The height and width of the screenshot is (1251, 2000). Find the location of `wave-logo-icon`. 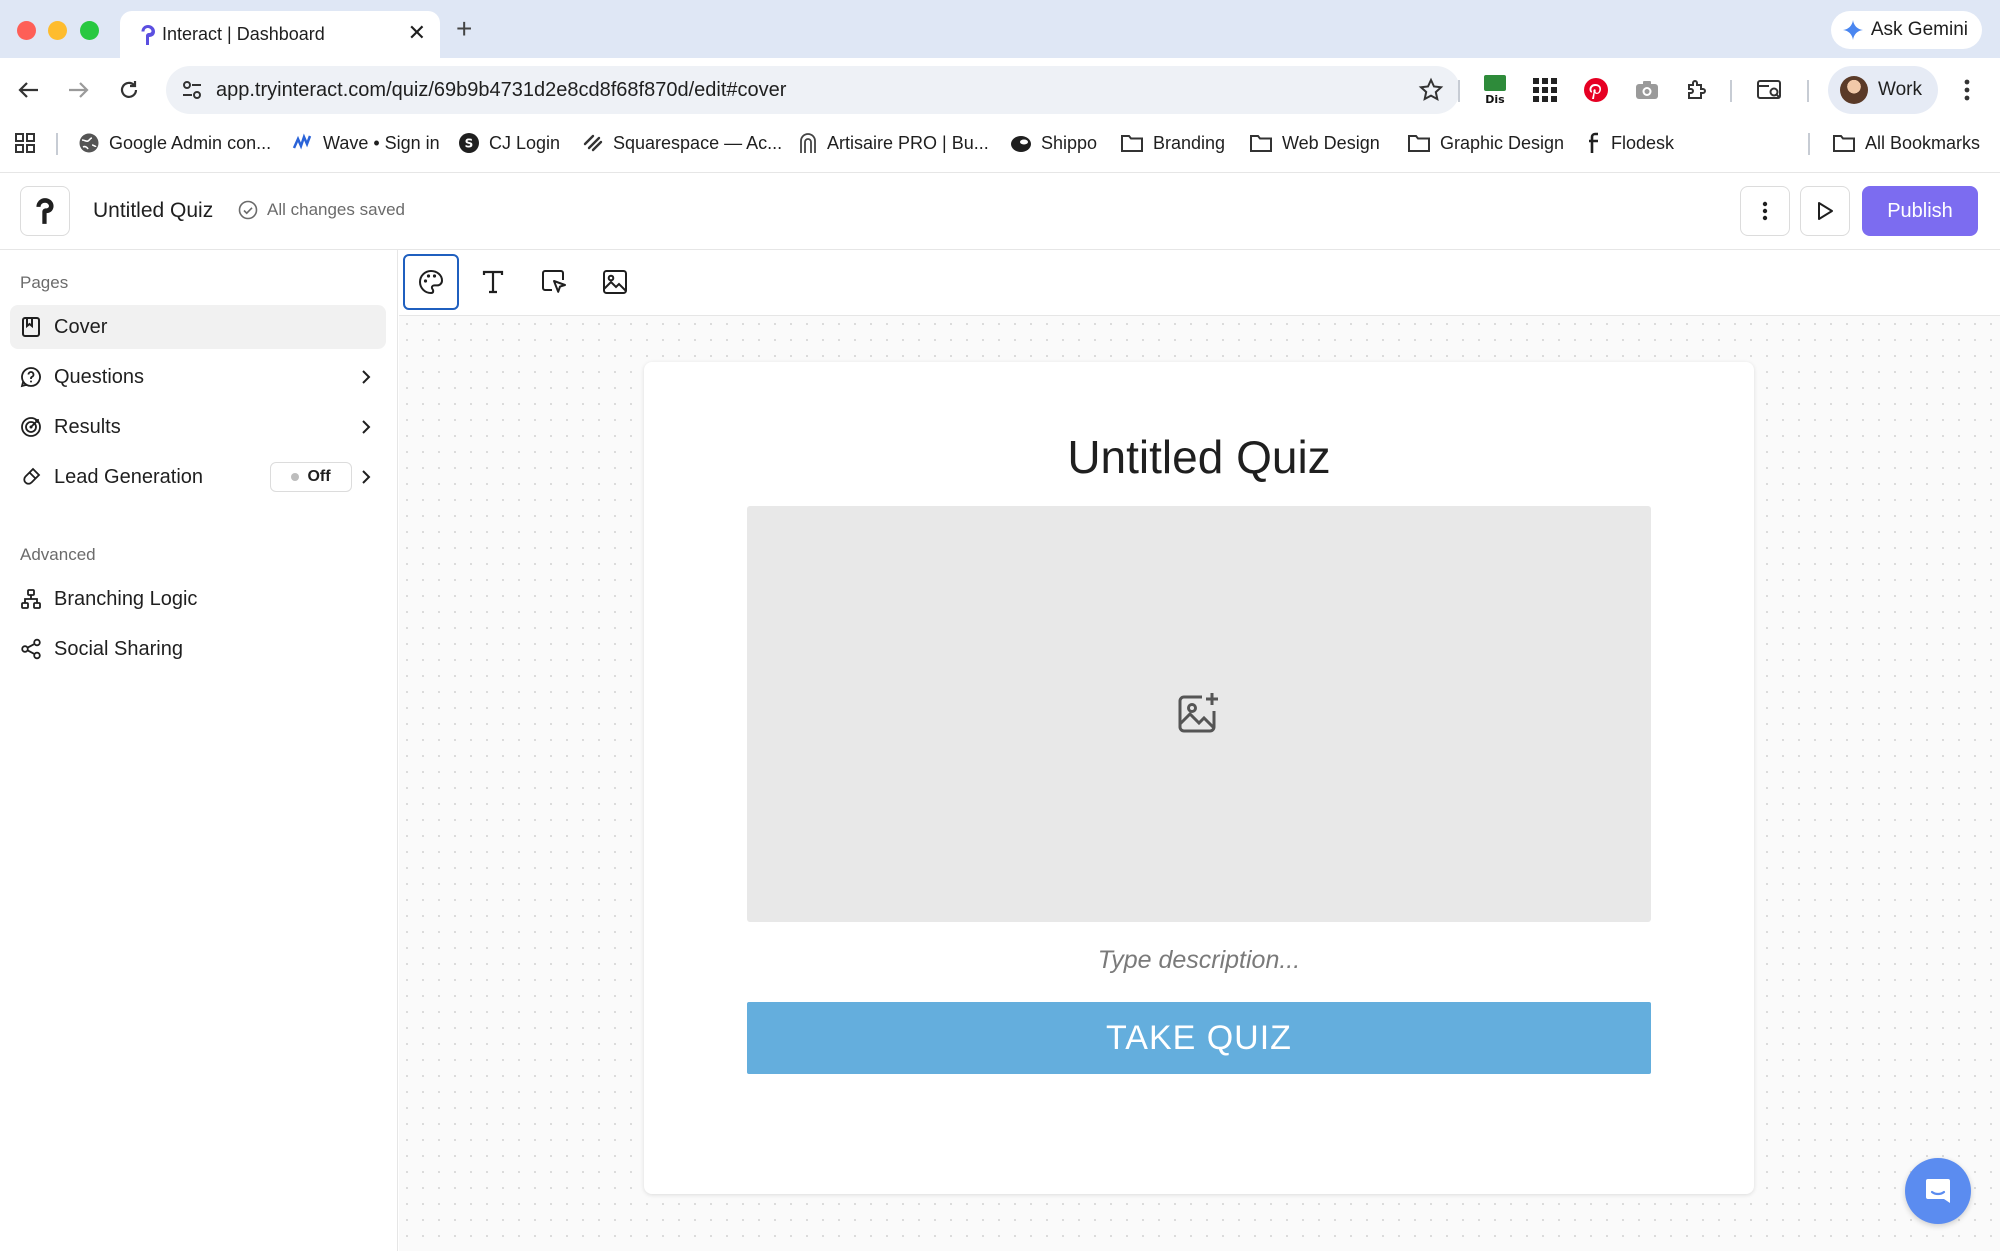

wave-logo-icon is located at coordinates (302, 141).